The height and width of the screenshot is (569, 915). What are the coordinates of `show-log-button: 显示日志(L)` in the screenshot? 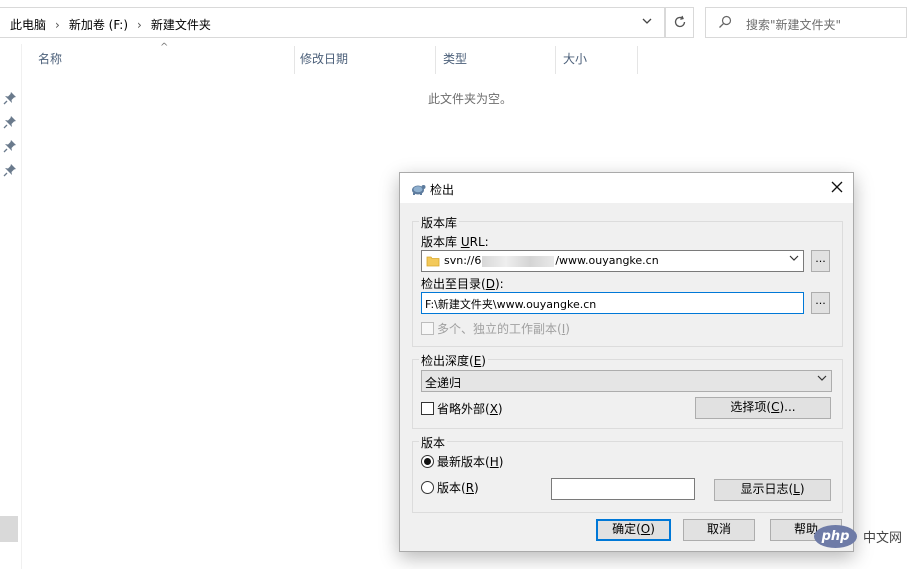 It's located at (772, 490).